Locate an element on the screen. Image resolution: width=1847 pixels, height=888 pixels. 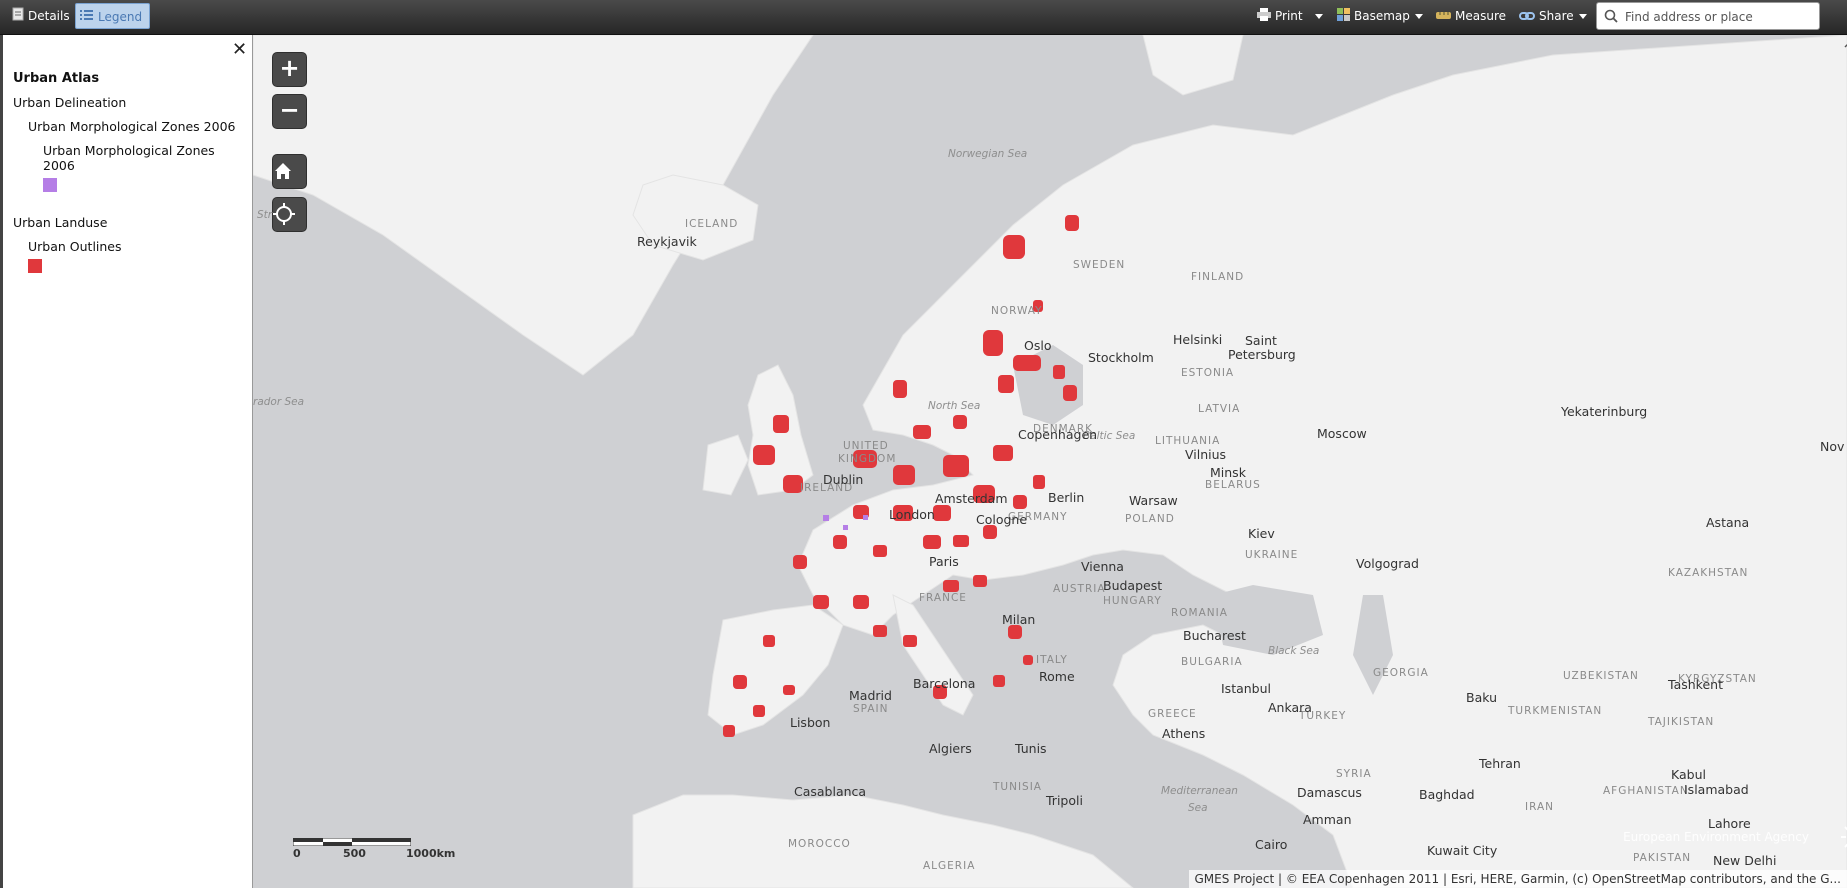
ruler-icon is located at coordinates (1443, 17).